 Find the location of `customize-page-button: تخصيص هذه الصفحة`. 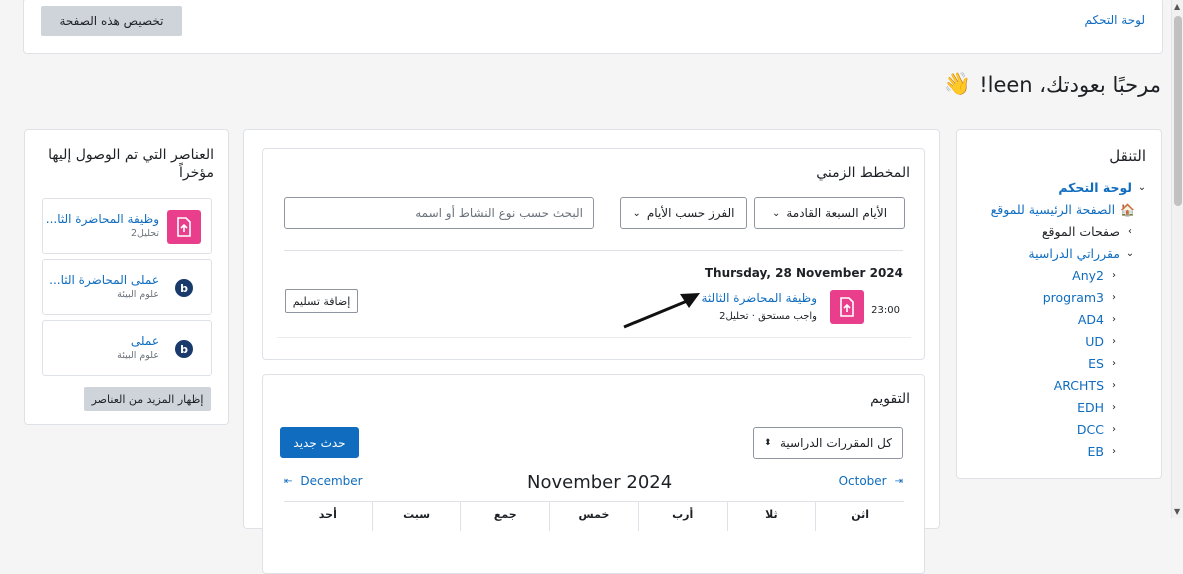

customize-page-button: تخصيص هذه الصفحة is located at coordinates (111, 21).